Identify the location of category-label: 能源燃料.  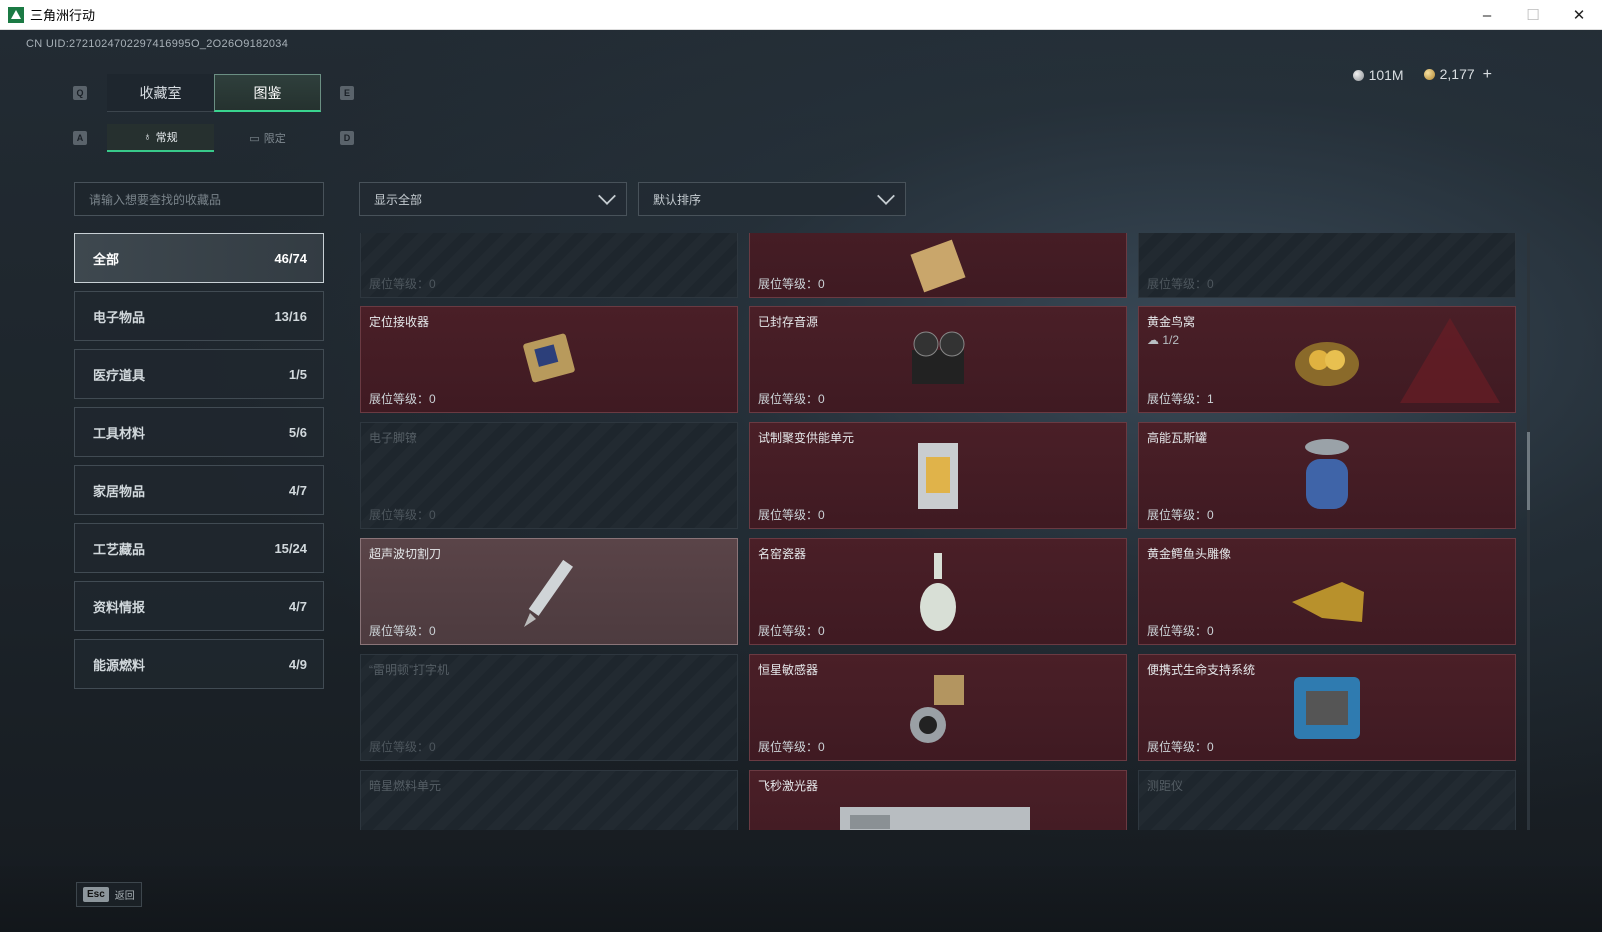
(119, 665).